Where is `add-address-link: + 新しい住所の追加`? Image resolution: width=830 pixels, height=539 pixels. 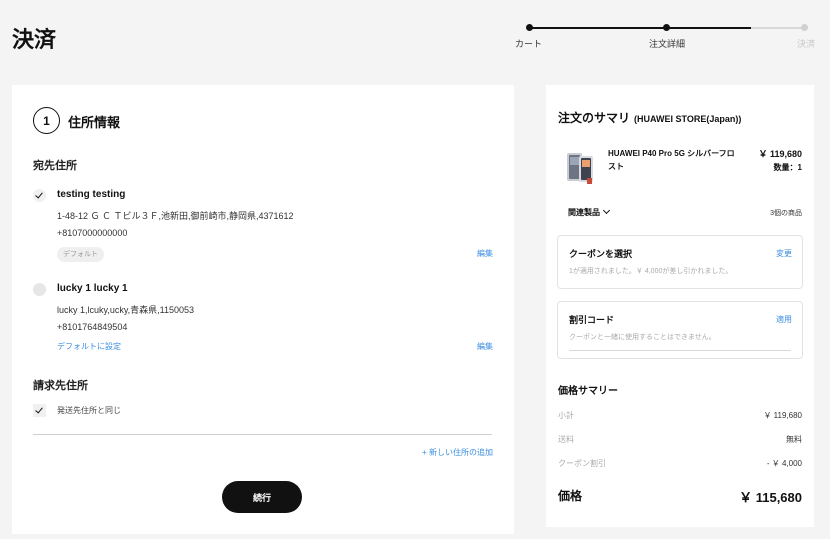
add-address-link: + 新しい住所の追加 is located at coordinates (457, 452).